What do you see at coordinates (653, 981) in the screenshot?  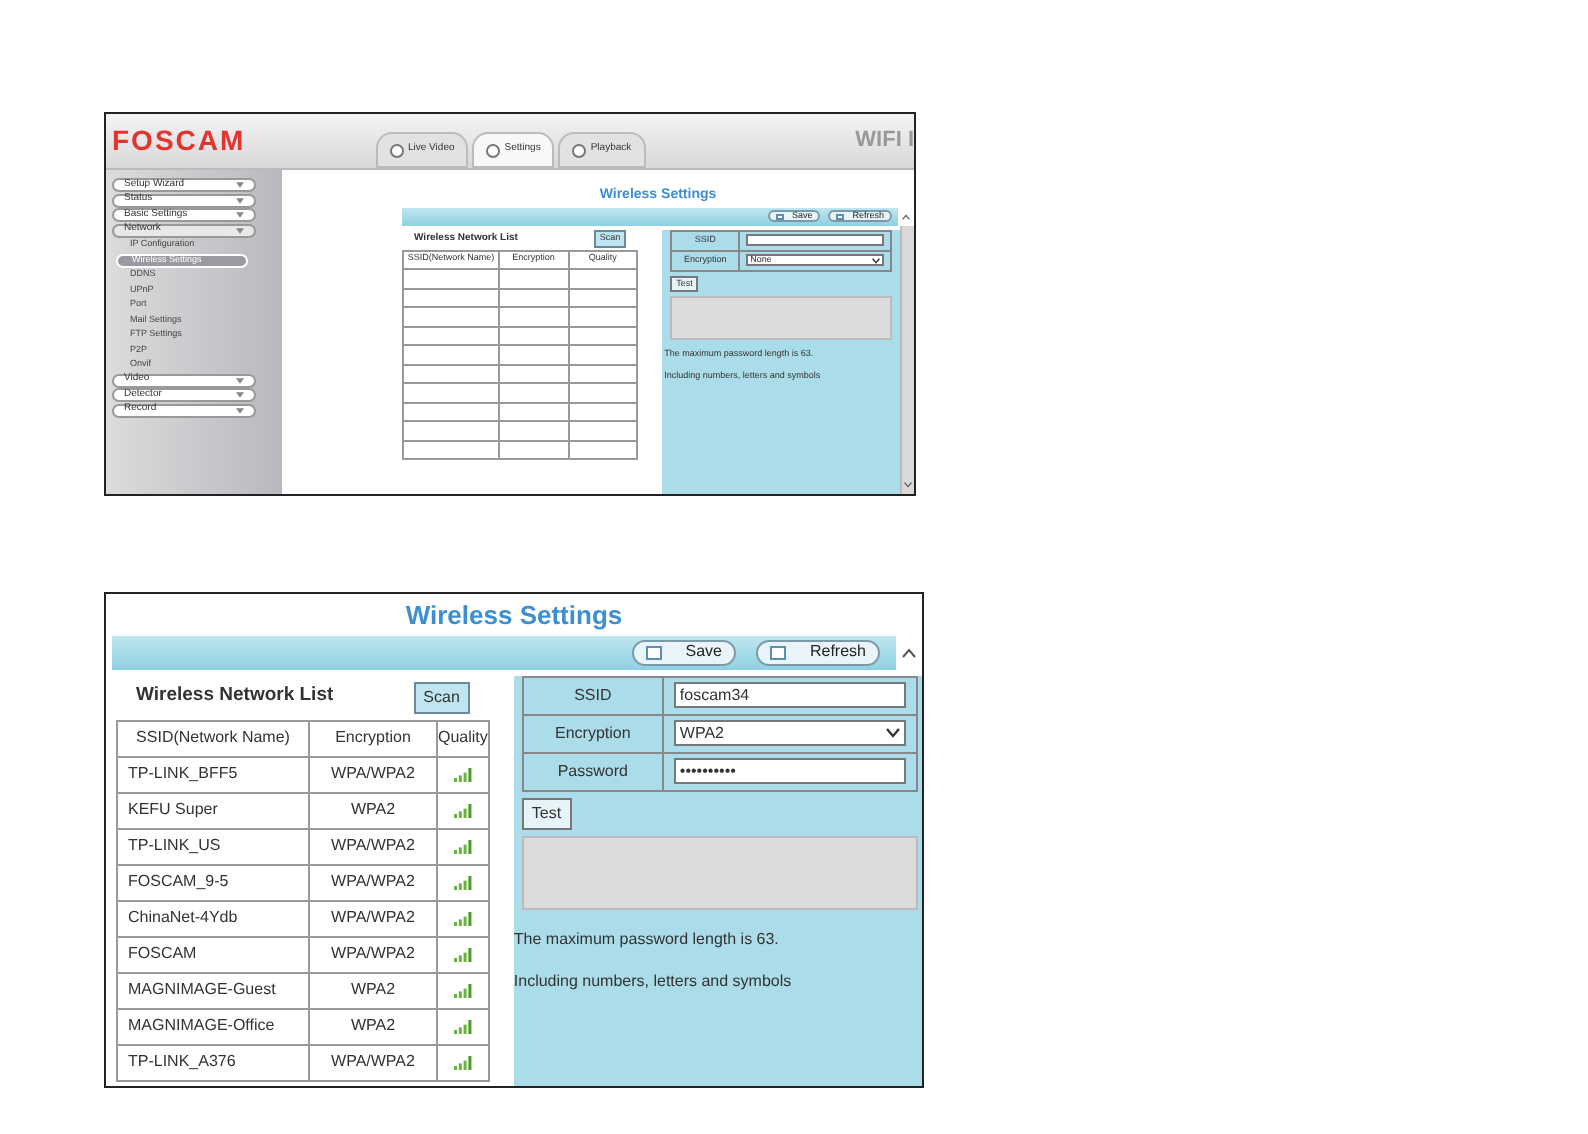 I see `hint-text: Including numbers, letters and symbols` at bounding box center [653, 981].